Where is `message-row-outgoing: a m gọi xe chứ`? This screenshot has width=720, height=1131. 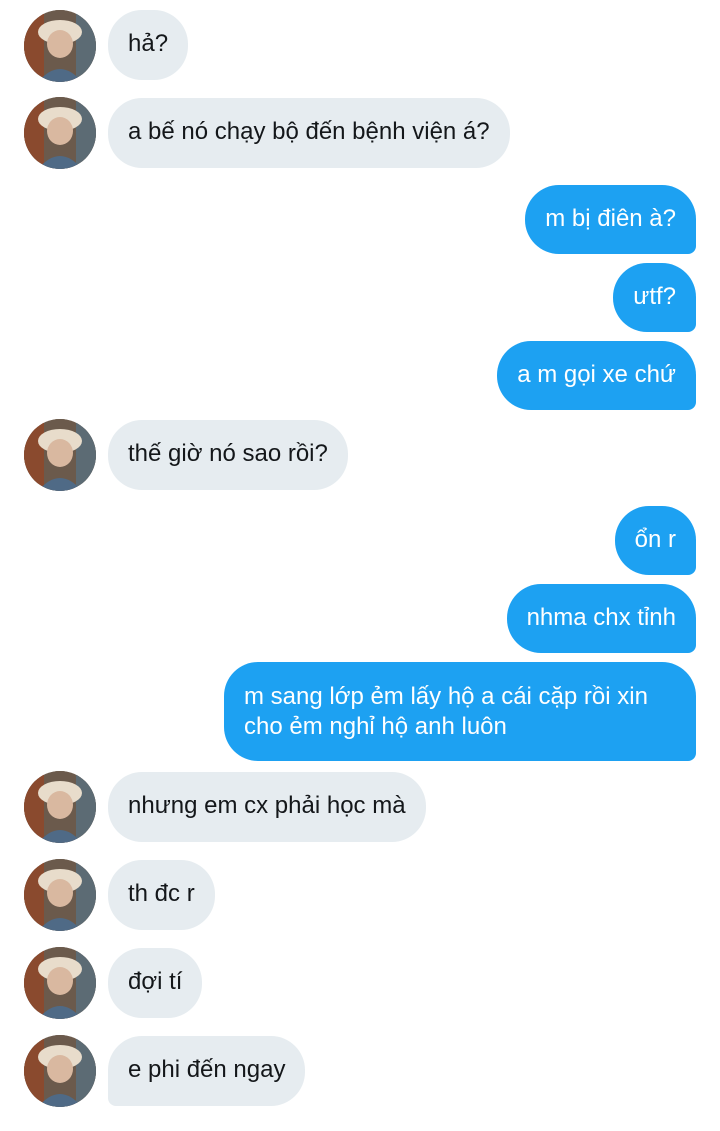
message-row-outgoing: a m gọi xe chứ is located at coordinates (360, 376).